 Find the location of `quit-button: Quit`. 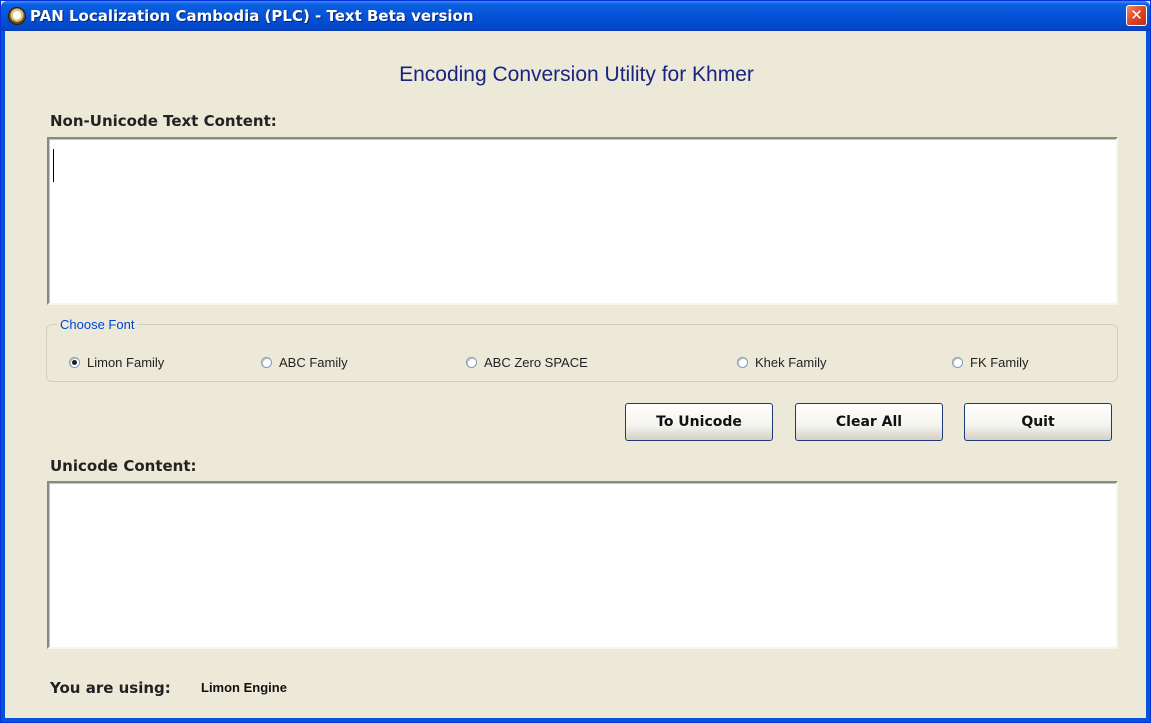

quit-button: Quit is located at coordinates (1038, 422).